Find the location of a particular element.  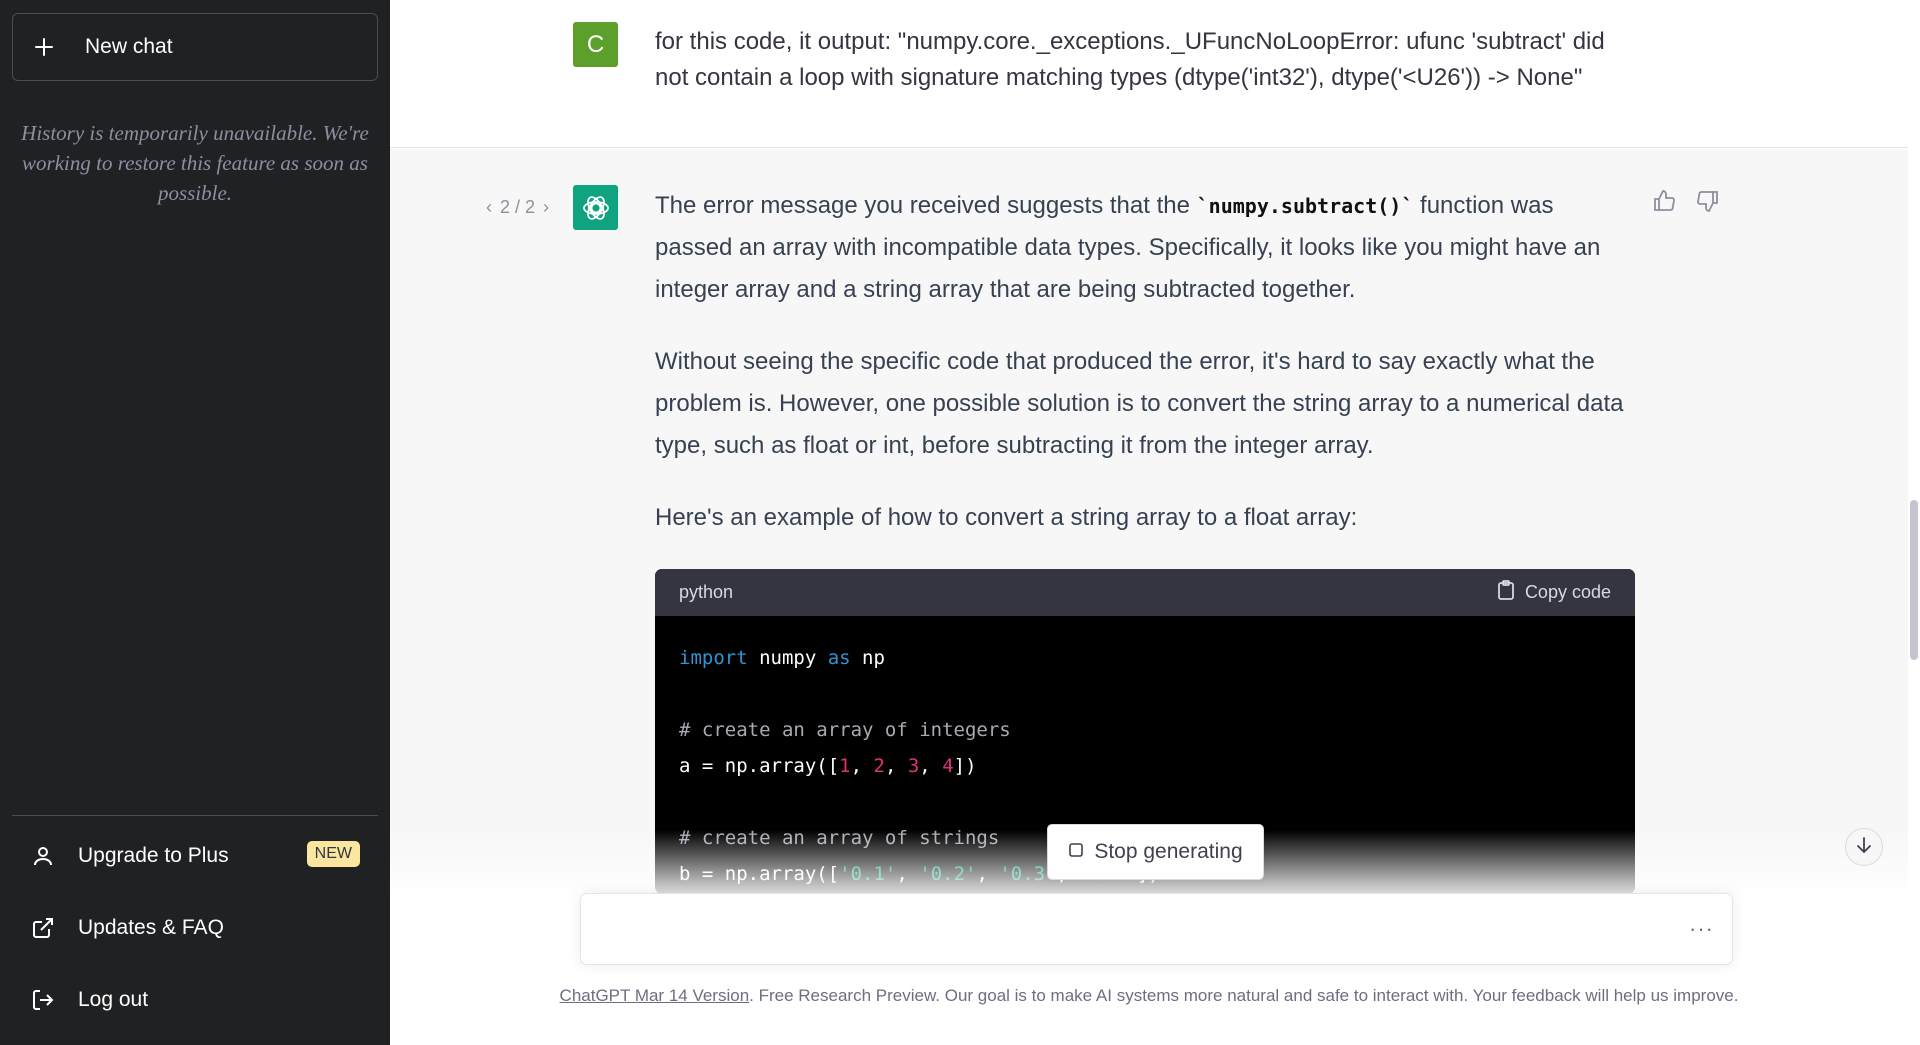

new-chat-label: New chat is located at coordinates (129, 46).